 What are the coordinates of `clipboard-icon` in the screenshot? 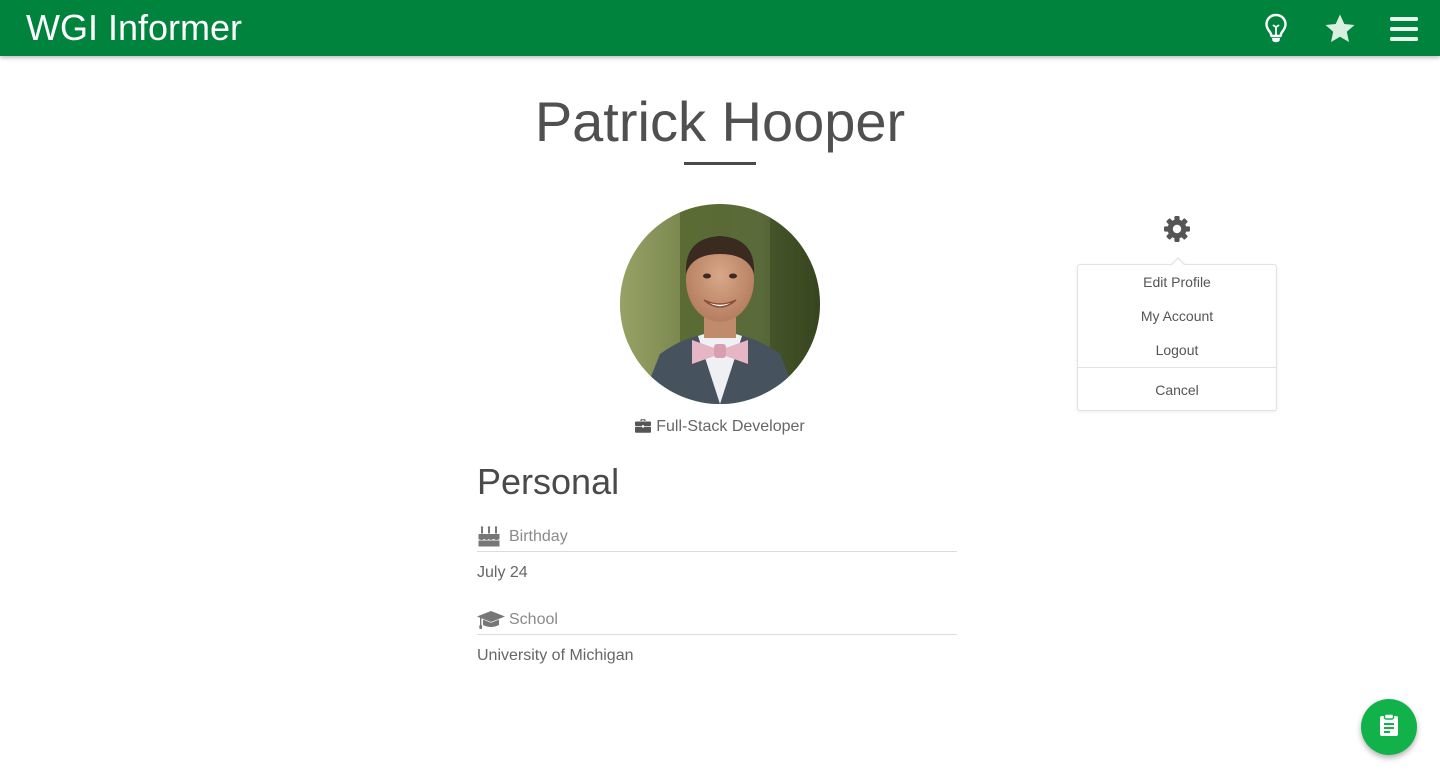 It's located at (1389, 727).